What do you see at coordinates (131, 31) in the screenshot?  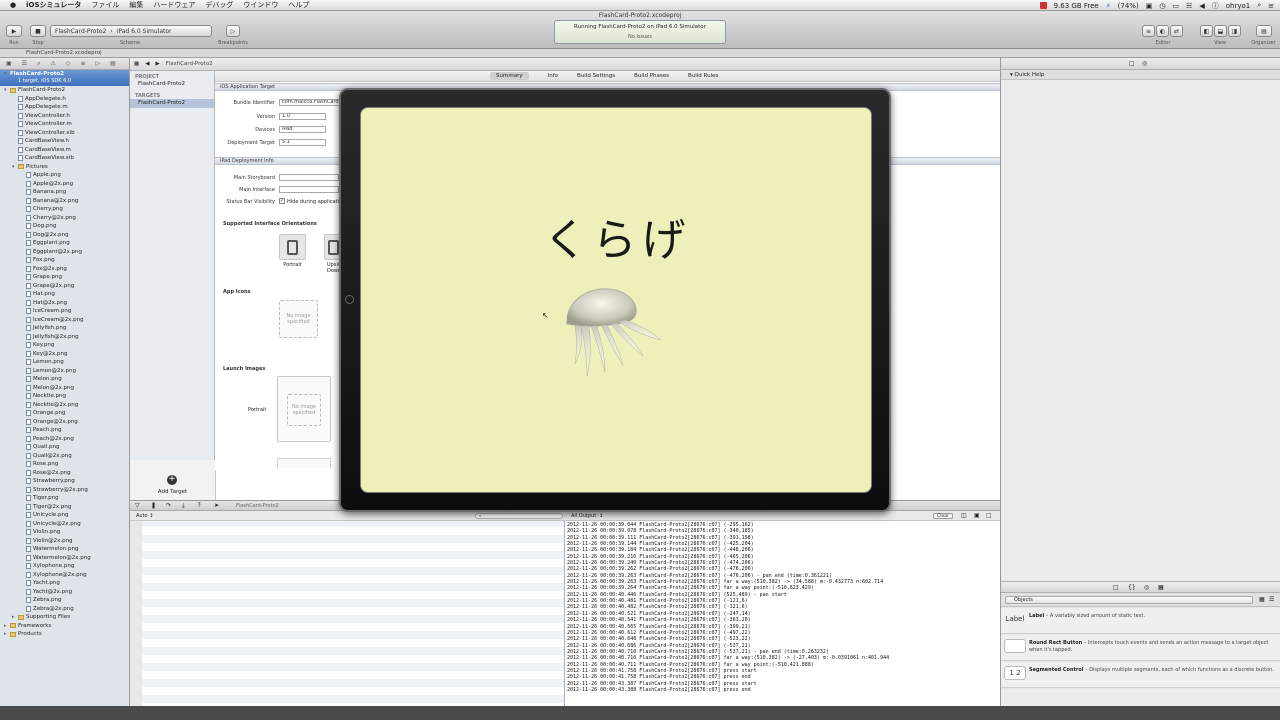 I see `scheme-selector: FlashCard-Proto2 › iPad 6.0 Simulator` at bounding box center [131, 31].